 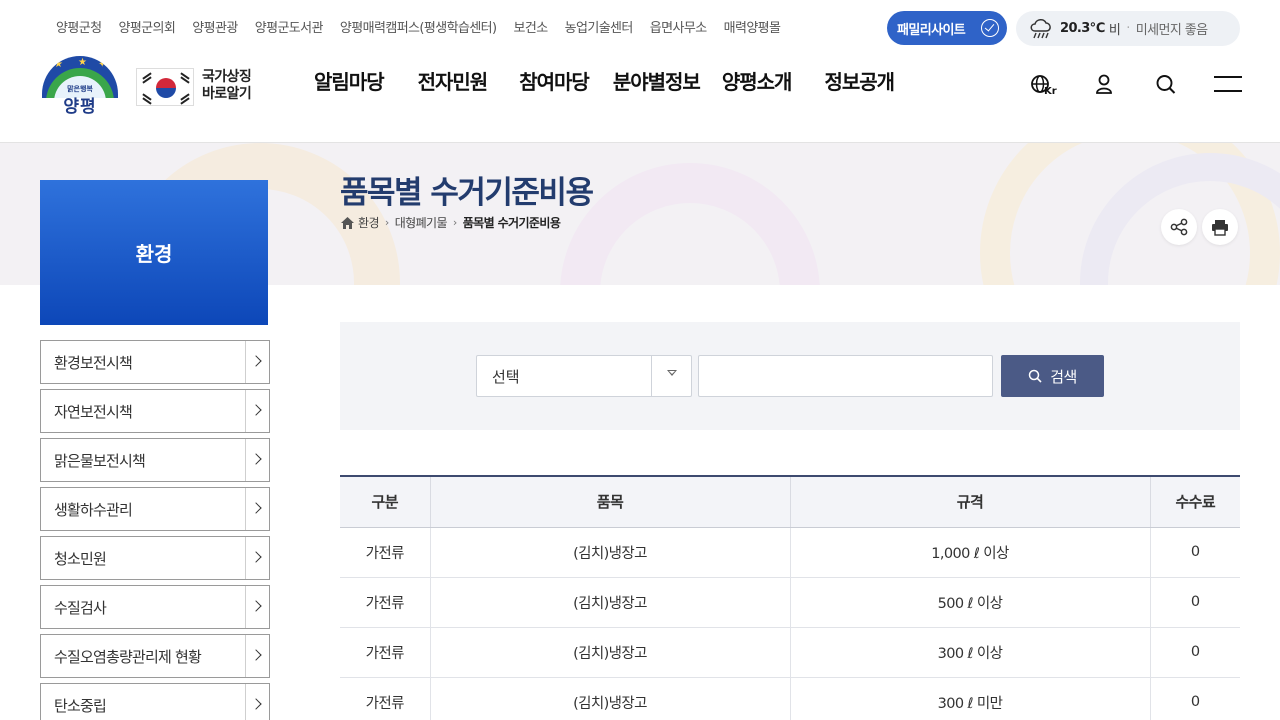 What do you see at coordinates (1128, 28) in the screenshot?
I see `weather-widget: 20.3℃ 비 · 미세먼지 좋음` at bounding box center [1128, 28].